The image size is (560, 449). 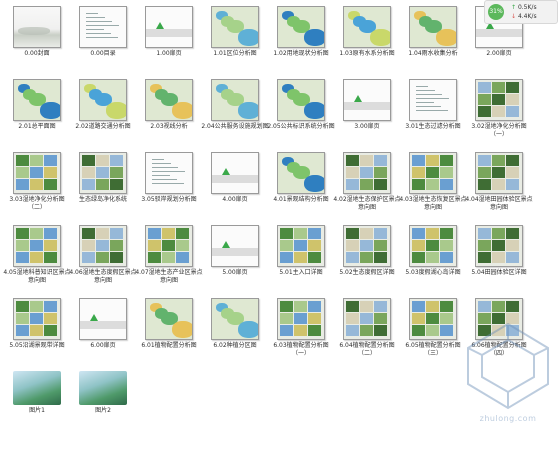 What do you see at coordinates (37, 126) in the screenshot?
I see `file-name-label: 2.01总平面图` at bounding box center [37, 126].